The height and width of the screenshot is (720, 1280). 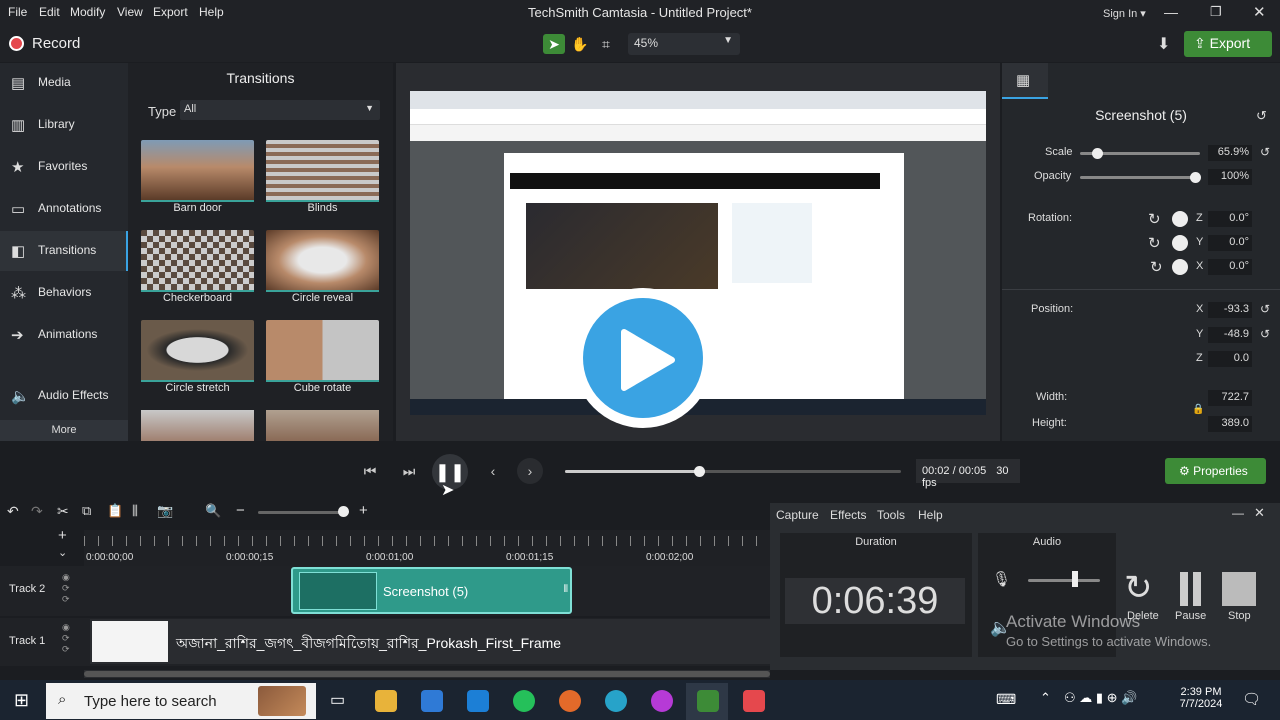 I want to click on sidebar-item-annotations: ▭ Annotations, so click(x=64, y=209).